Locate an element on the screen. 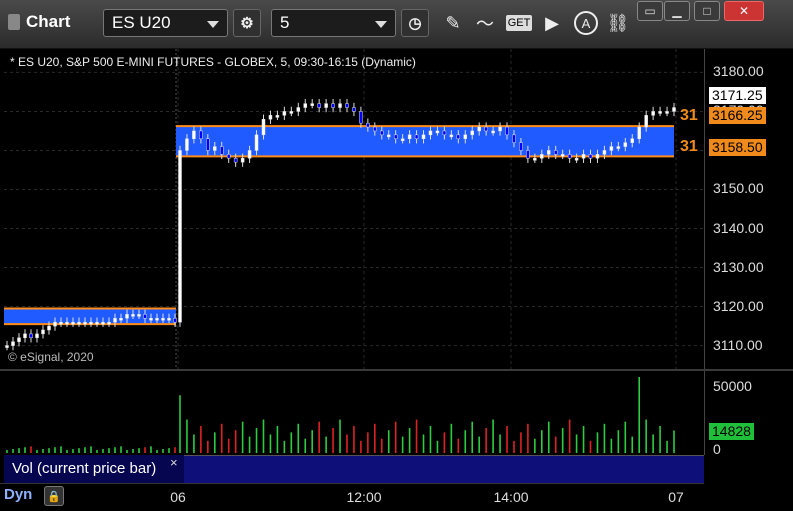  pin-icon is located at coordinates (14, 22).